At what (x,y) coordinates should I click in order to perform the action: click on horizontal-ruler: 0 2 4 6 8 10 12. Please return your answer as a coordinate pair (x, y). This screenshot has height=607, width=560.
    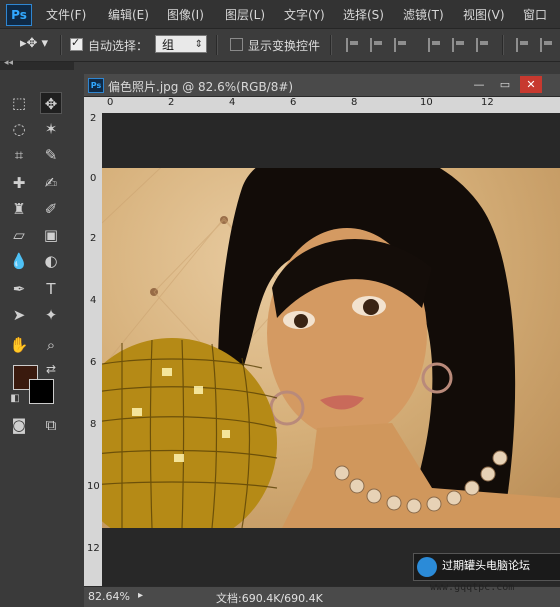
    Looking at the image, I should click on (322, 105).